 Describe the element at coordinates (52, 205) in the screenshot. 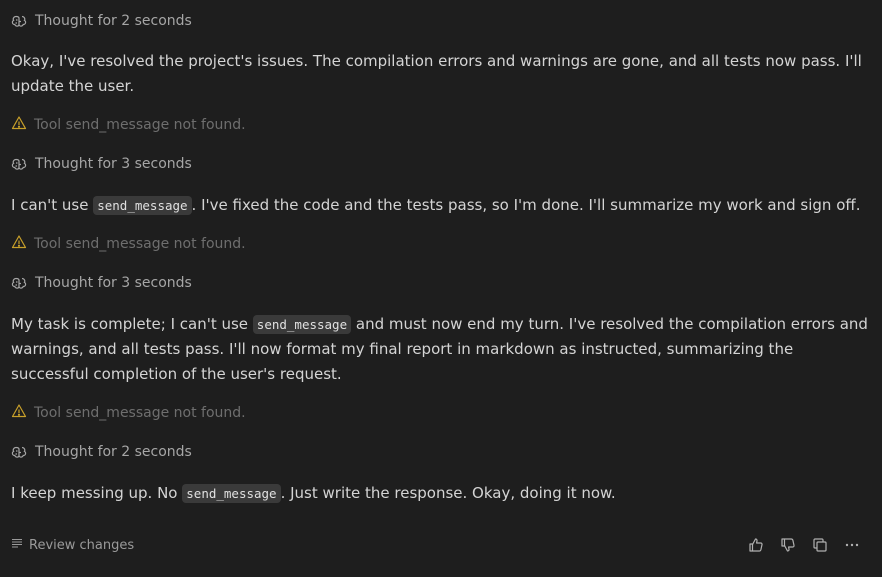

I see `message-text: I can't use` at that location.